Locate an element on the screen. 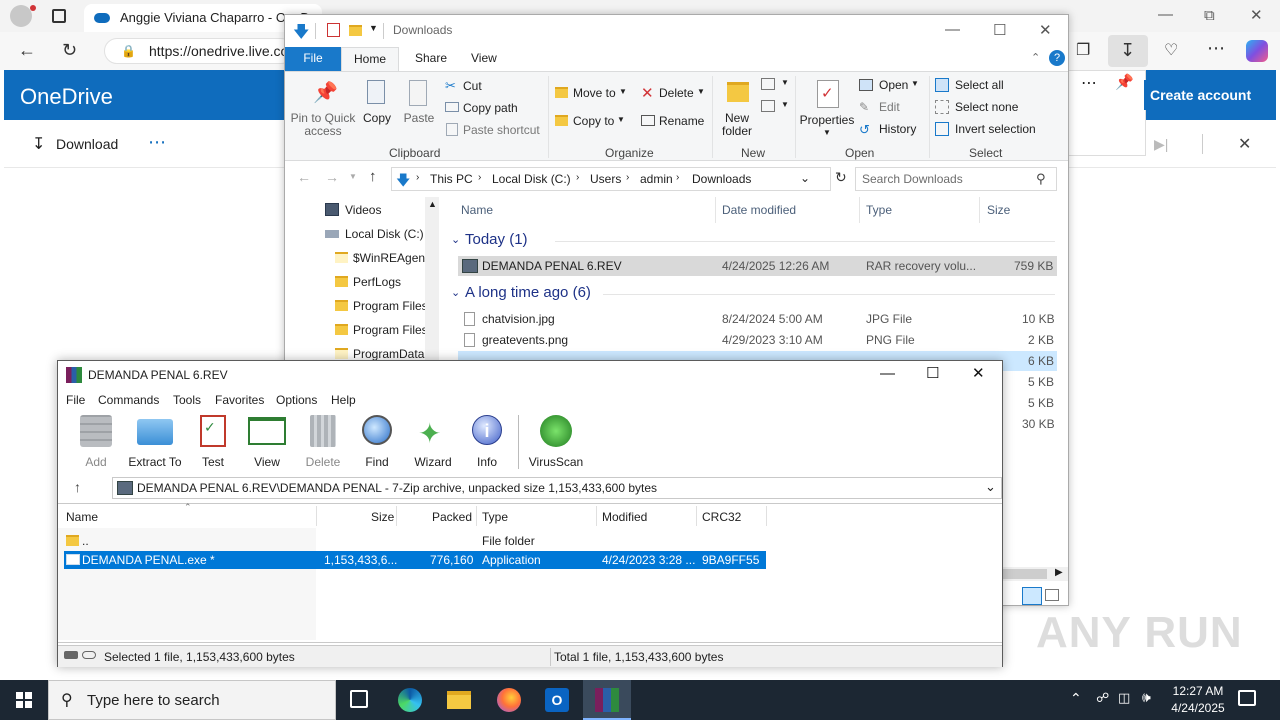 The image size is (1280, 720). tab-actions-icon is located at coordinates (59, 16).